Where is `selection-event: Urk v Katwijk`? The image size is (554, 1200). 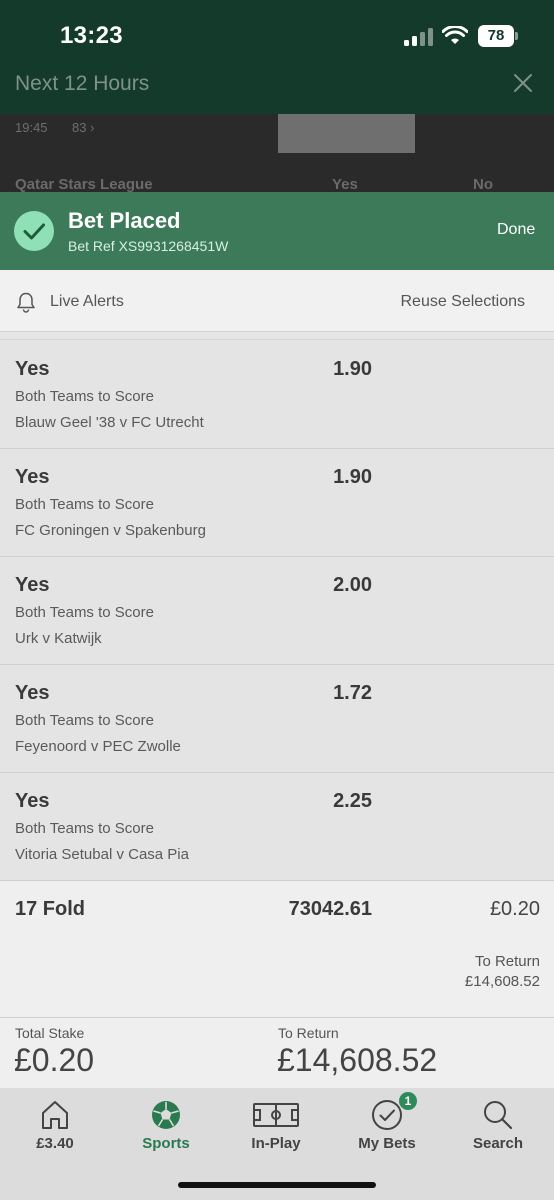
selection-event: Urk v Katwijk is located at coordinates (58, 638).